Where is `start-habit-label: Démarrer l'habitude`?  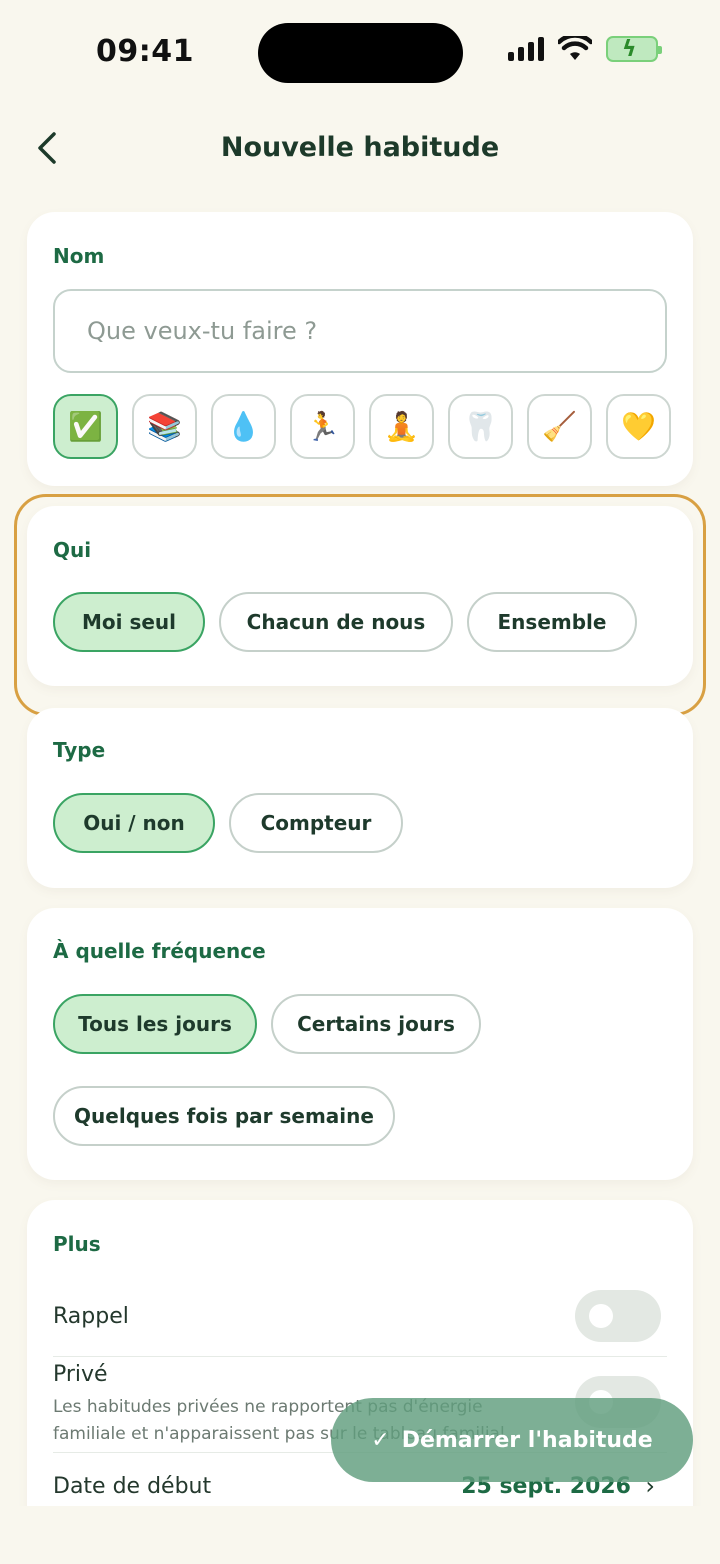
start-habit-label: Démarrer l'habitude is located at coordinates (527, 1440).